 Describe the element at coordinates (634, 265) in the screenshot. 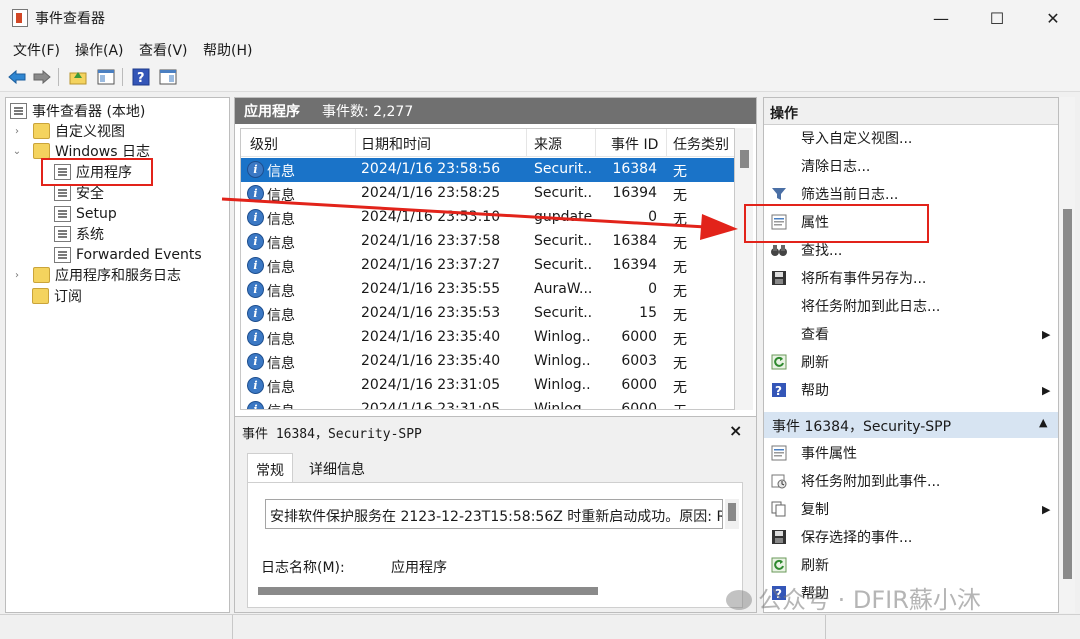

I see `cell-event-id: 16394` at that location.